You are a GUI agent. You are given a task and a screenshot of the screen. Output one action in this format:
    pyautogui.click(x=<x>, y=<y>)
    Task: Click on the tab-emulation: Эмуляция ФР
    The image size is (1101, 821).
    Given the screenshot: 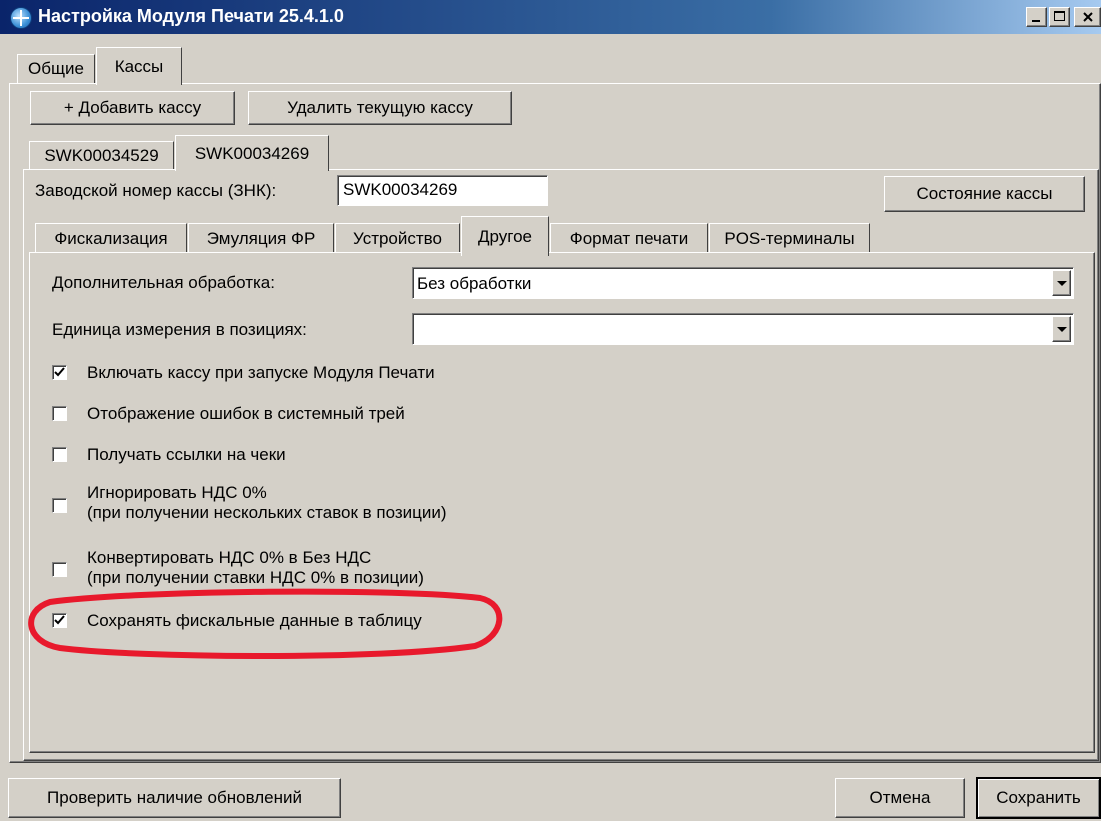 What is the action you would take?
    pyautogui.click(x=261, y=238)
    